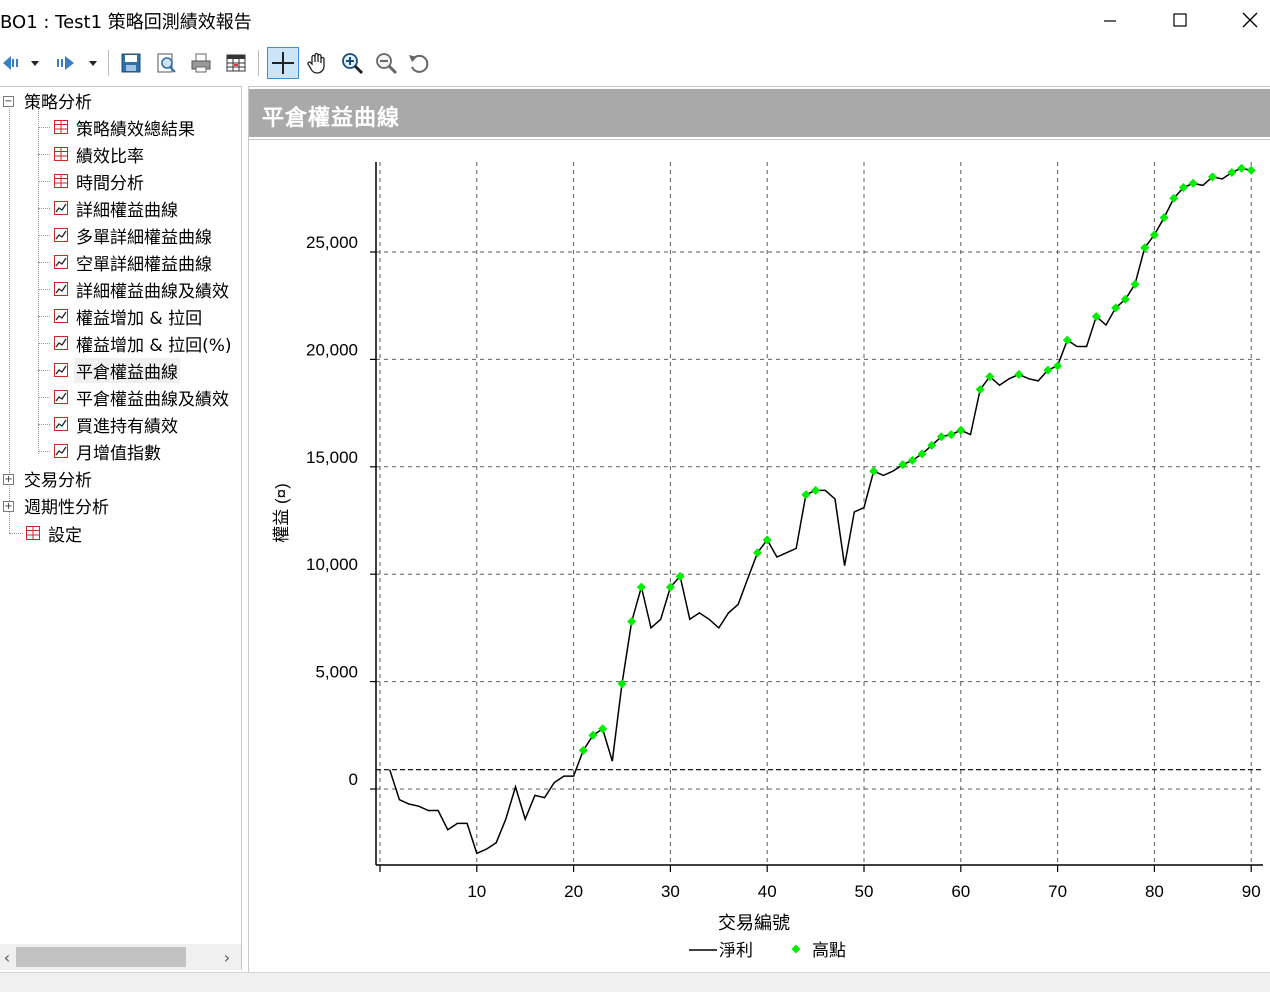  What do you see at coordinates (139, 318) in the screenshot?
I see `tree-item-label: 權益增加 & 拉回` at bounding box center [139, 318].